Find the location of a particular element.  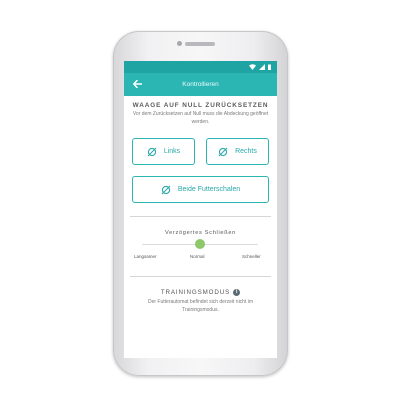

zero-section-title: WAAGE AUF NULL ZURÜCKSETZEN is located at coordinates (200, 105).